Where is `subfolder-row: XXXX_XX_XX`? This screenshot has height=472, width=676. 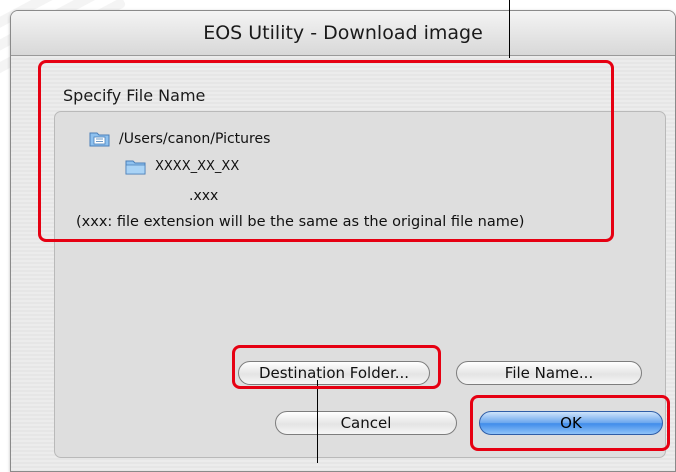
subfolder-row: XXXX_XX_XX is located at coordinates (182, 166).